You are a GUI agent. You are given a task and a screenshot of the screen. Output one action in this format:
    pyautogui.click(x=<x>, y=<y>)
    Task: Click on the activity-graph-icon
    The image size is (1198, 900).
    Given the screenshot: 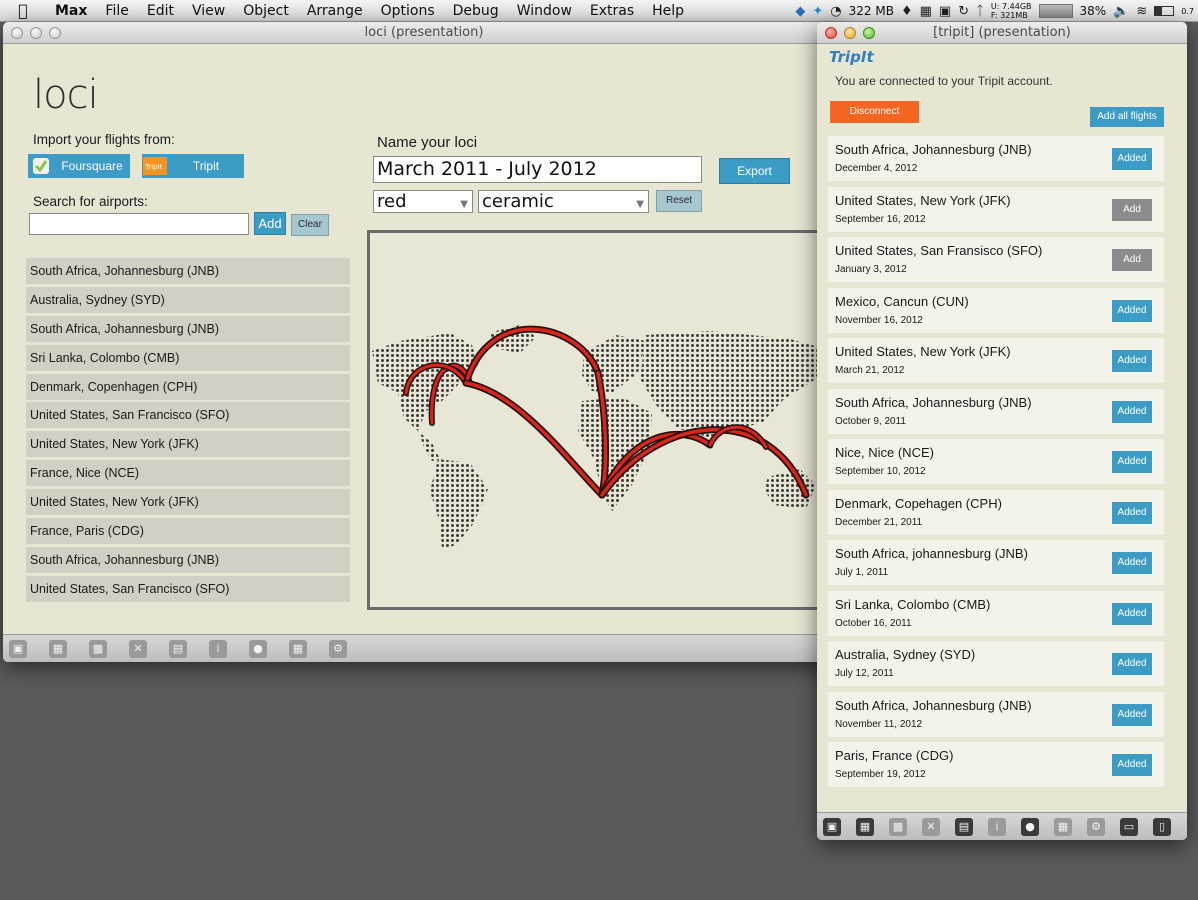 What is the action you would take?
    pyautogui.click(x=1055, y=11)
    